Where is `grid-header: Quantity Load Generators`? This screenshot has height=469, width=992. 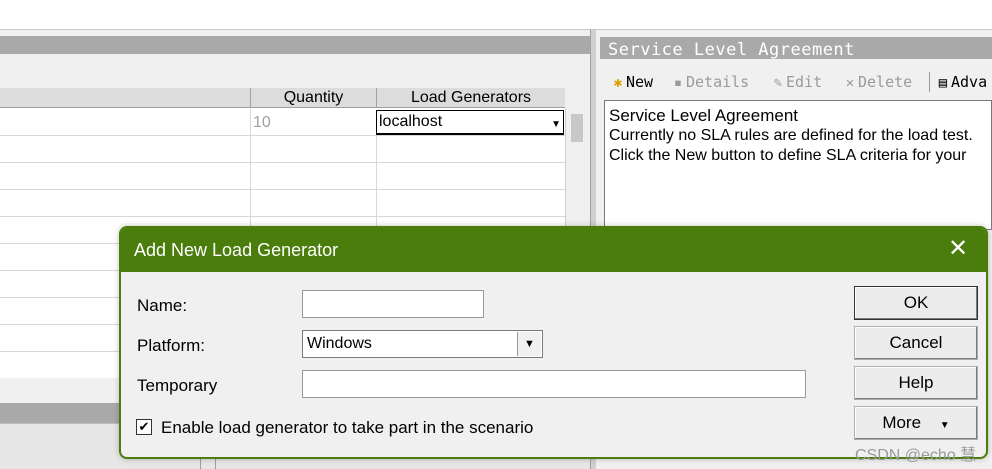 grid-header: Quantity Load Generators is located at coordinates (282, 98).